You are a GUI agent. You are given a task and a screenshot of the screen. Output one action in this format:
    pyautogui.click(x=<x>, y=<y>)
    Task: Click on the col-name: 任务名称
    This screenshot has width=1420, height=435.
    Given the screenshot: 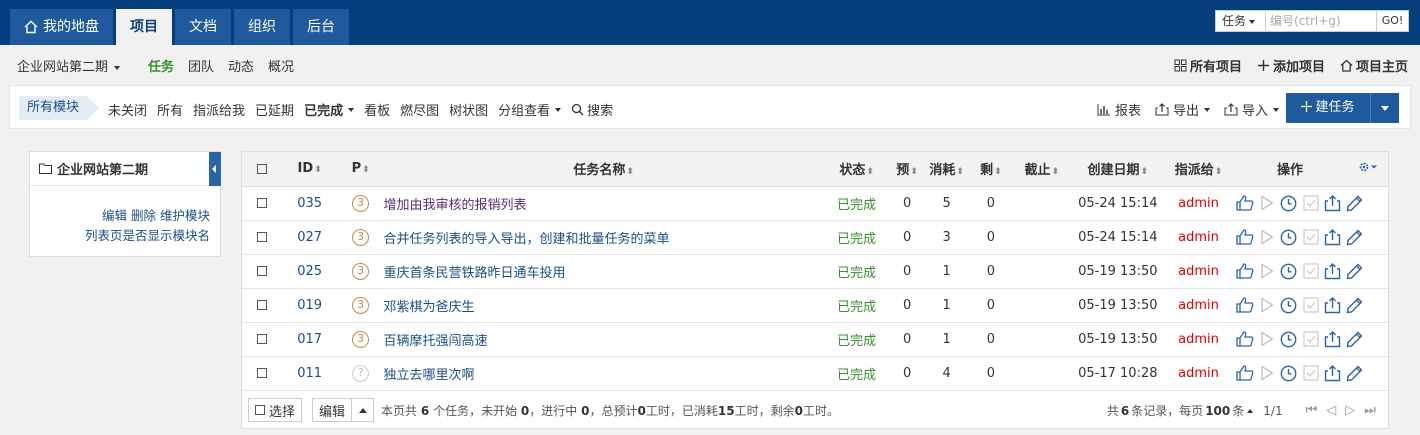 What is the action you would take?
    pyautogui.click(x=603, y=169)
    